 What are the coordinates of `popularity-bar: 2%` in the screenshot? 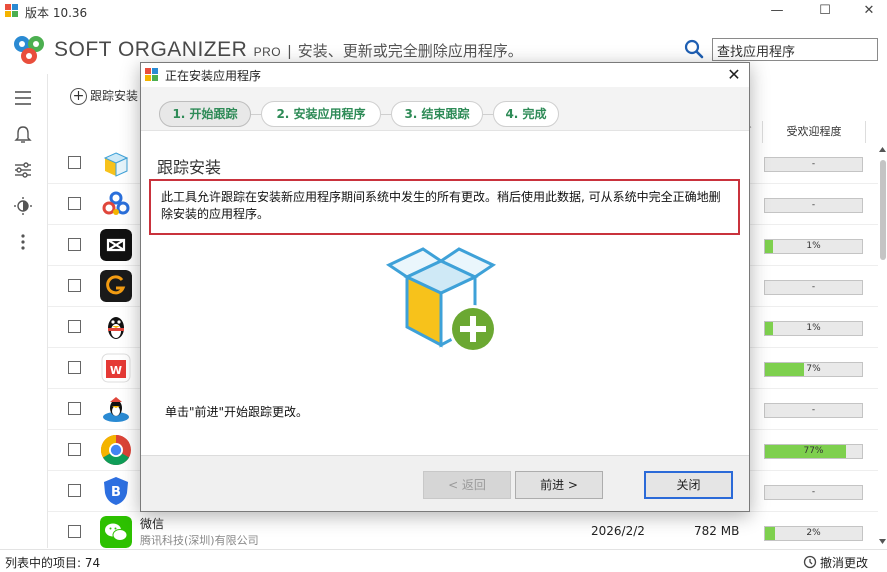 It's located at (813, 533).